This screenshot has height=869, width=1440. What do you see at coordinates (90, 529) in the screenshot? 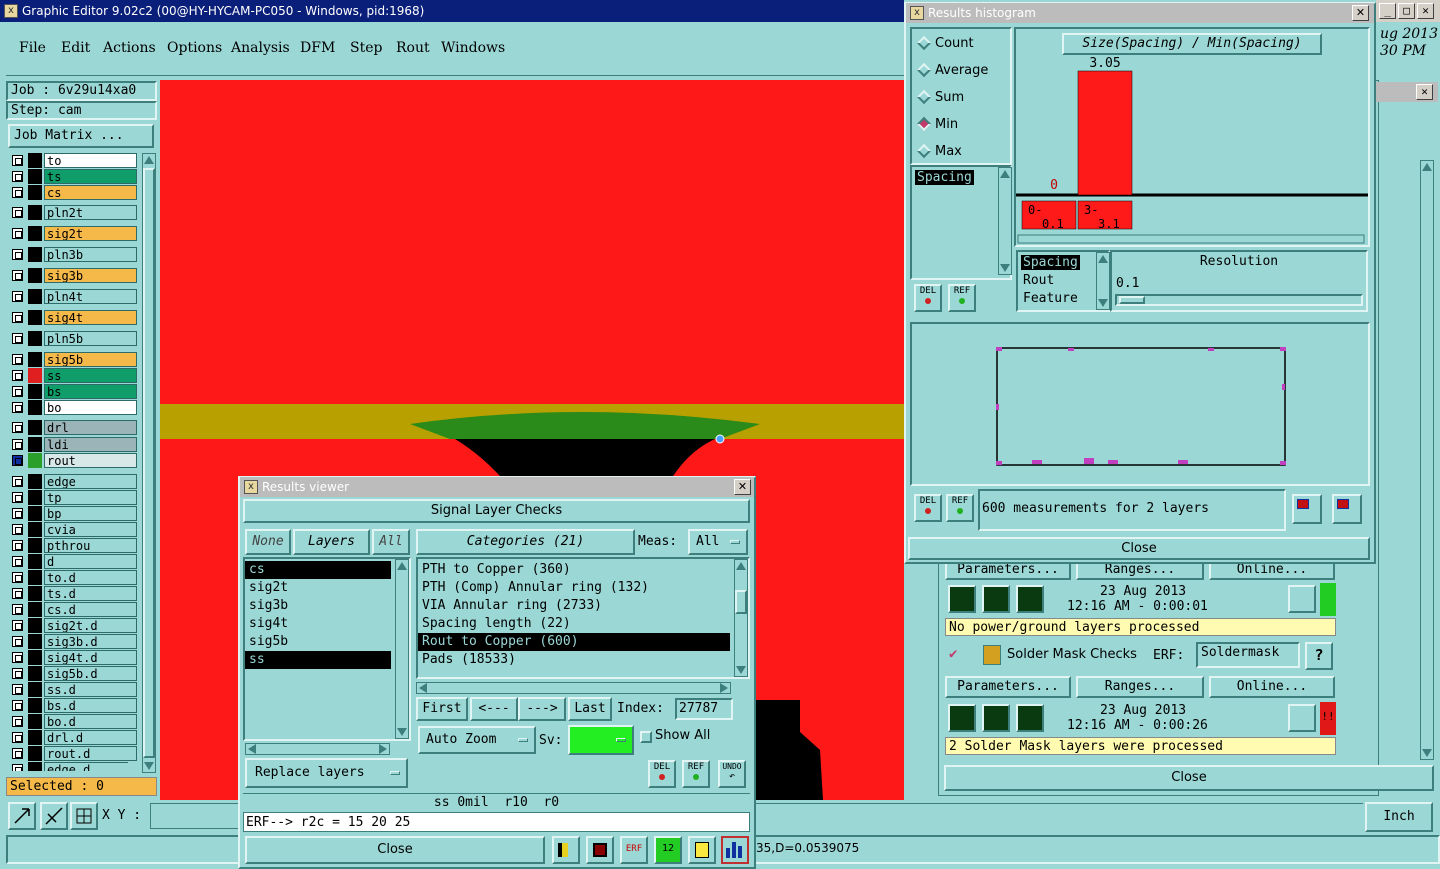
I see `layer-name: cvia` at bounding box center [90, 529].